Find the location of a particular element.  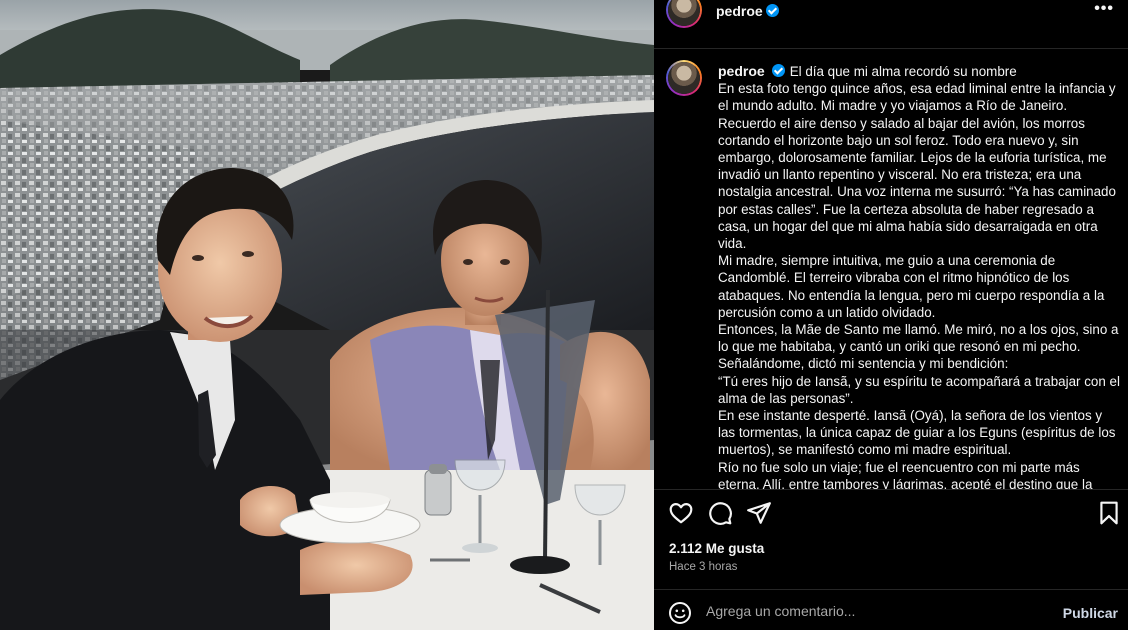

comment-bar: Publicar is located at coordinates (891, 610).